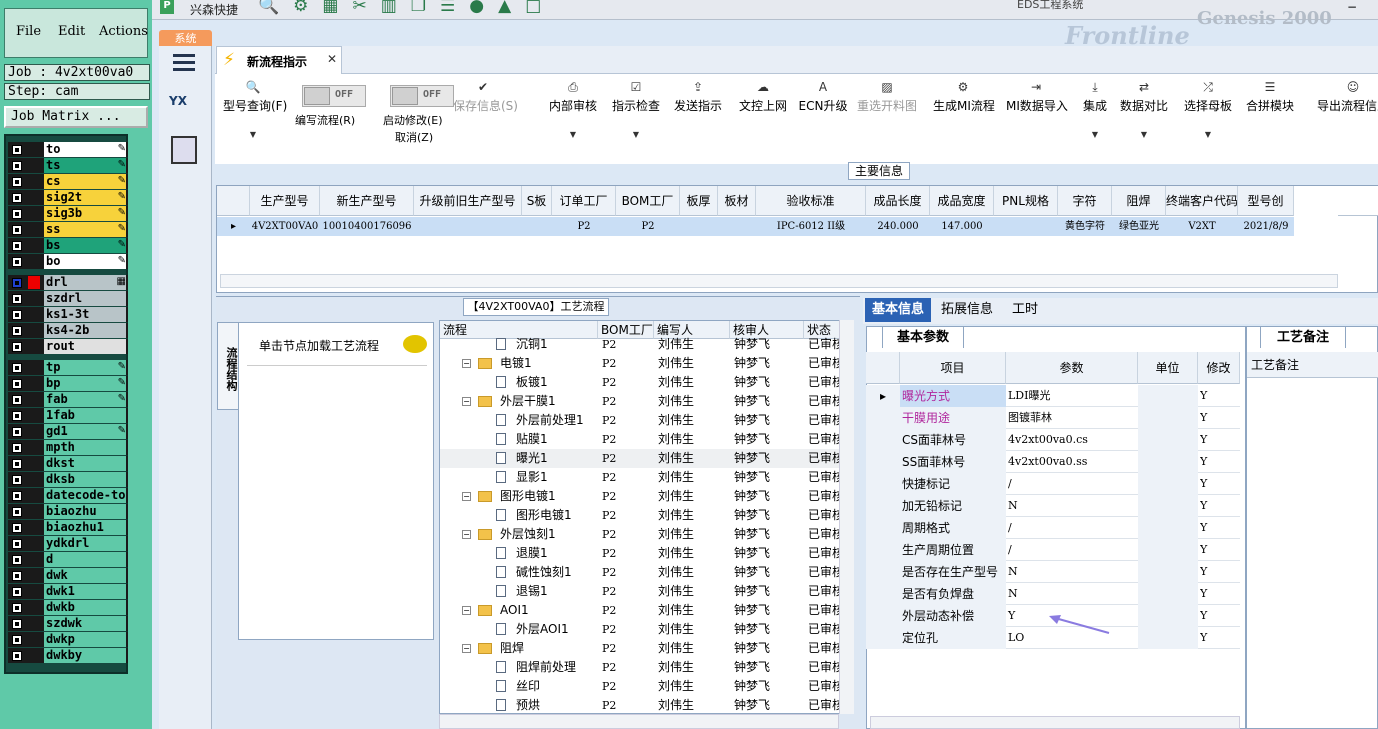 This screenshot has height=729, width=1378. What do you see at coordinates (1072, 368) in the screenshot?
I see `param-column-header: 参数` at bounding box center [1072, 368].